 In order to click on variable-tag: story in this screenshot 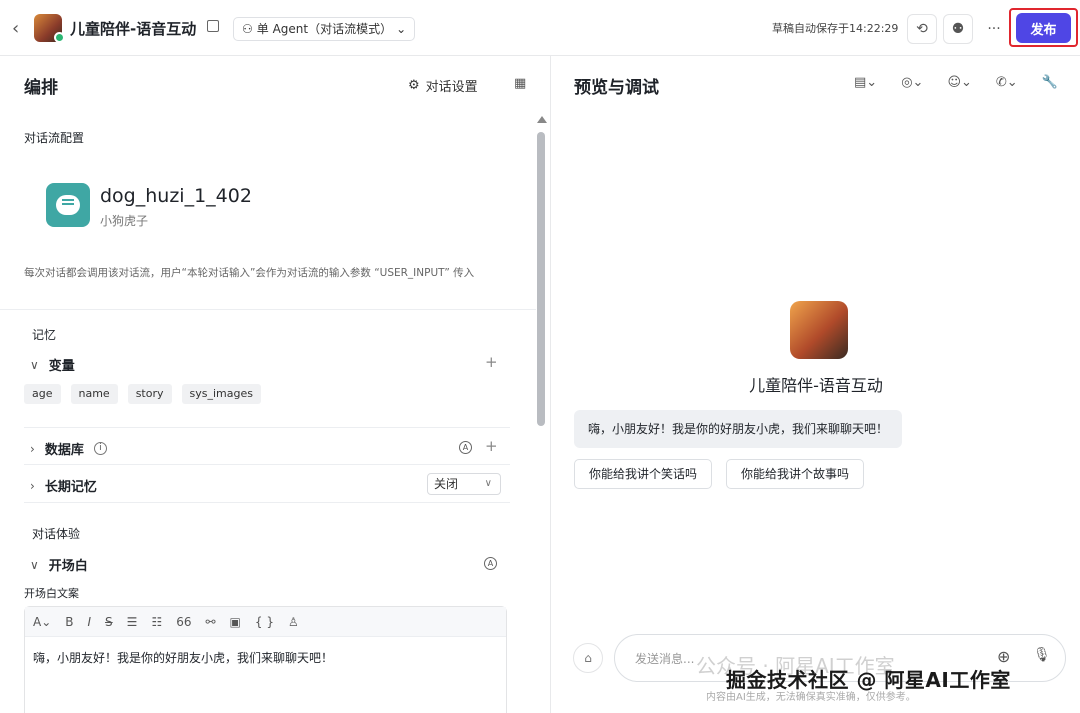, I will do `click(149, 394)`.